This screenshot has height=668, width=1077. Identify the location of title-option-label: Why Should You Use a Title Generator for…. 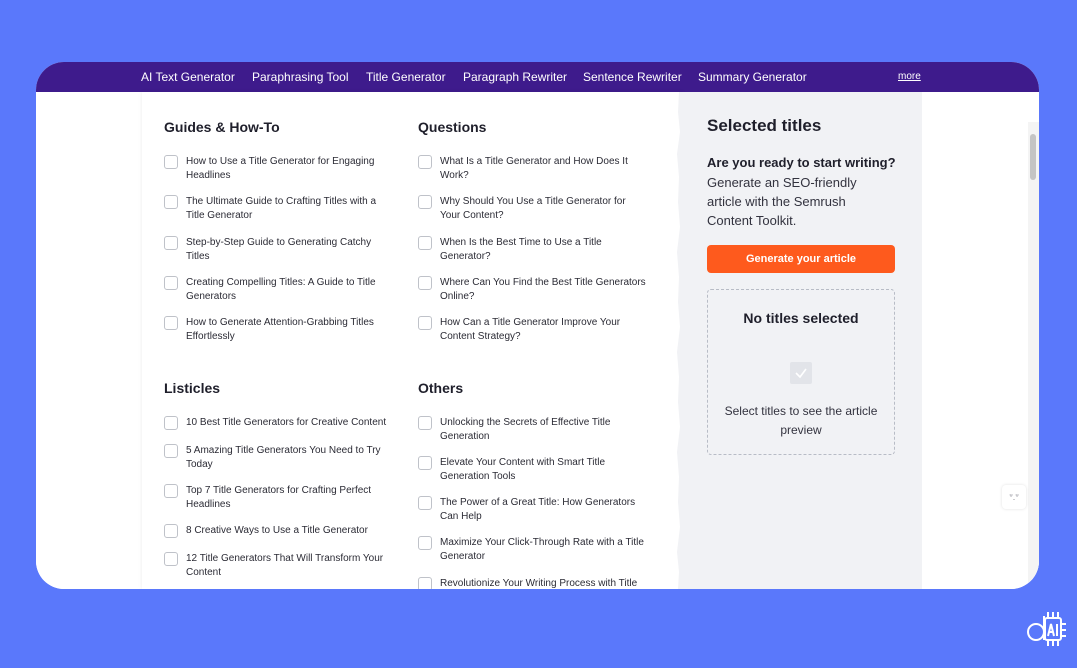
(533, 208).